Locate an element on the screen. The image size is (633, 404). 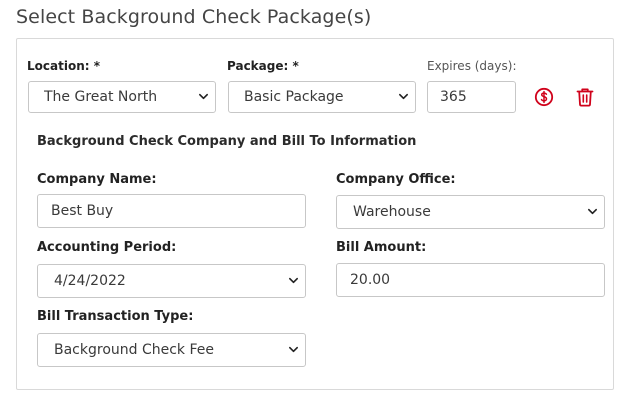
bill-transaction-type-select: Background Check Fee is located at coordinates (171, 350).